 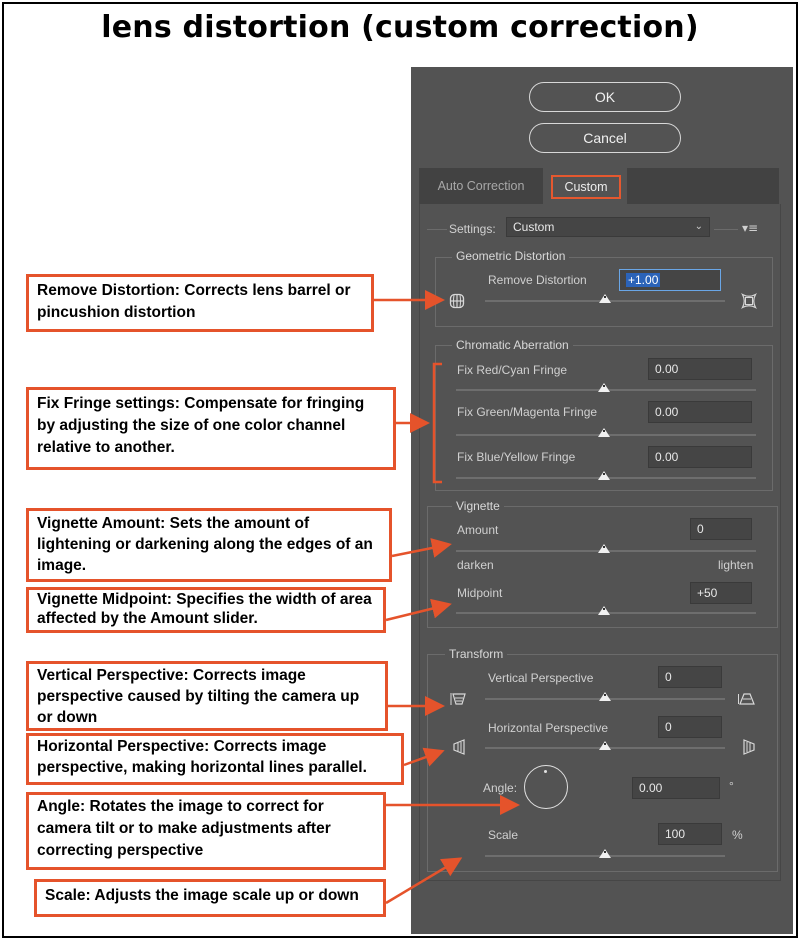 I want to click on arrow-horizontal-perspective, so click(x=424, y=757).